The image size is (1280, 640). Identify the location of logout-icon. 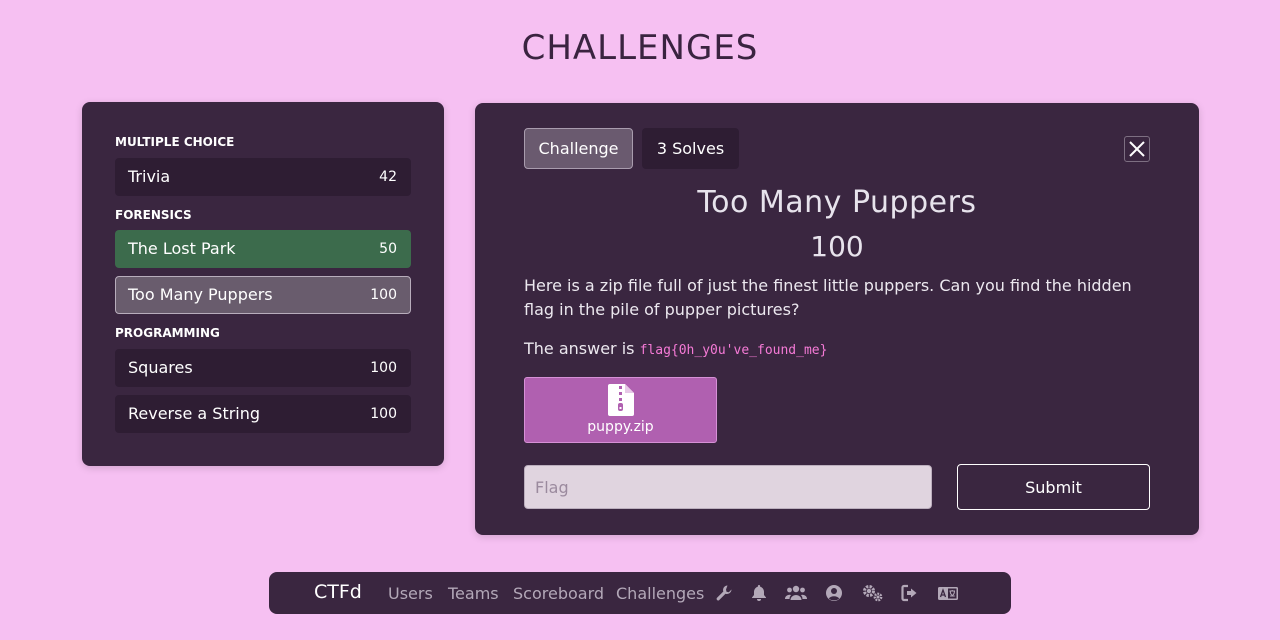
(910, 593).